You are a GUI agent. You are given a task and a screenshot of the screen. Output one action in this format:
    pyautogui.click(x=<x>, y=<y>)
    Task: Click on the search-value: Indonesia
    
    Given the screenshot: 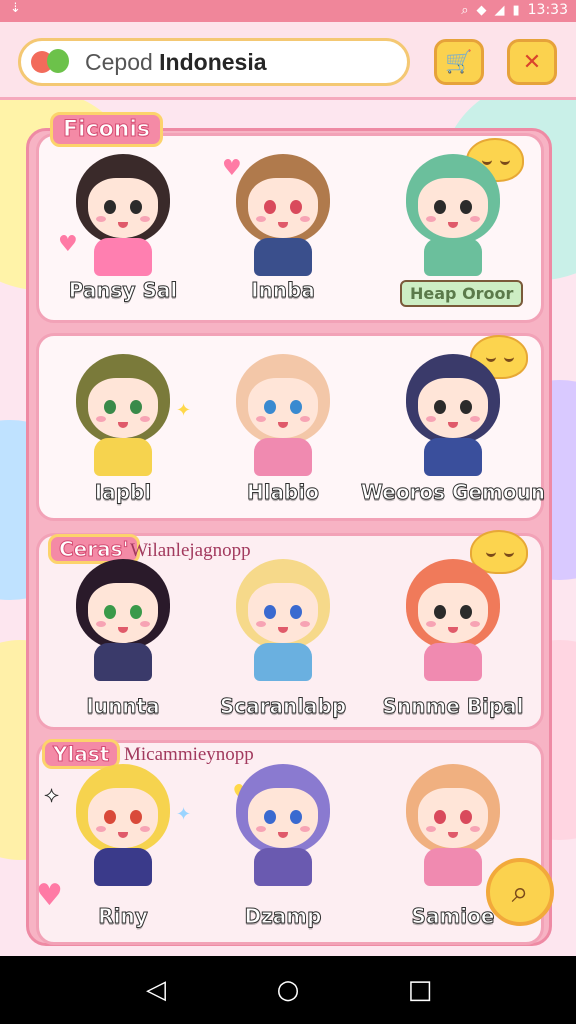 What is the action you would take?
    pyautogui.click(x=213, y=61)
    